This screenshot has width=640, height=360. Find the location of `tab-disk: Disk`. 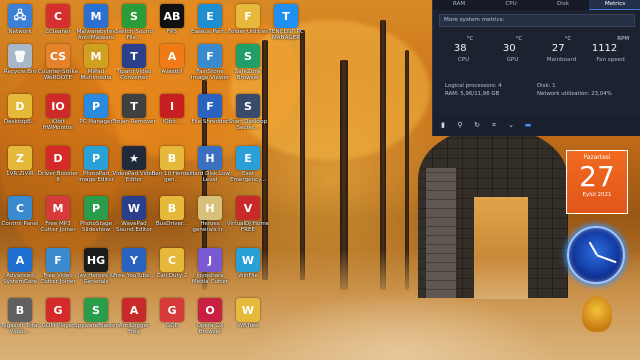

tab-disk: Disk is located at coordinates (563, 5).